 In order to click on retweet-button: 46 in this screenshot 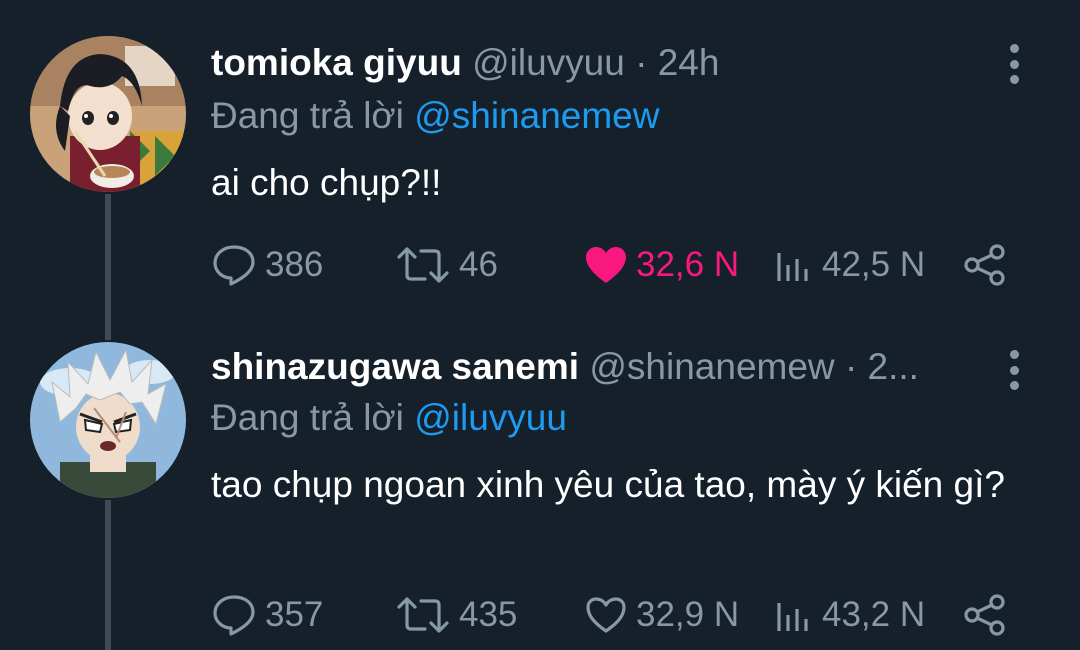, I will do `click(446, 265)`.